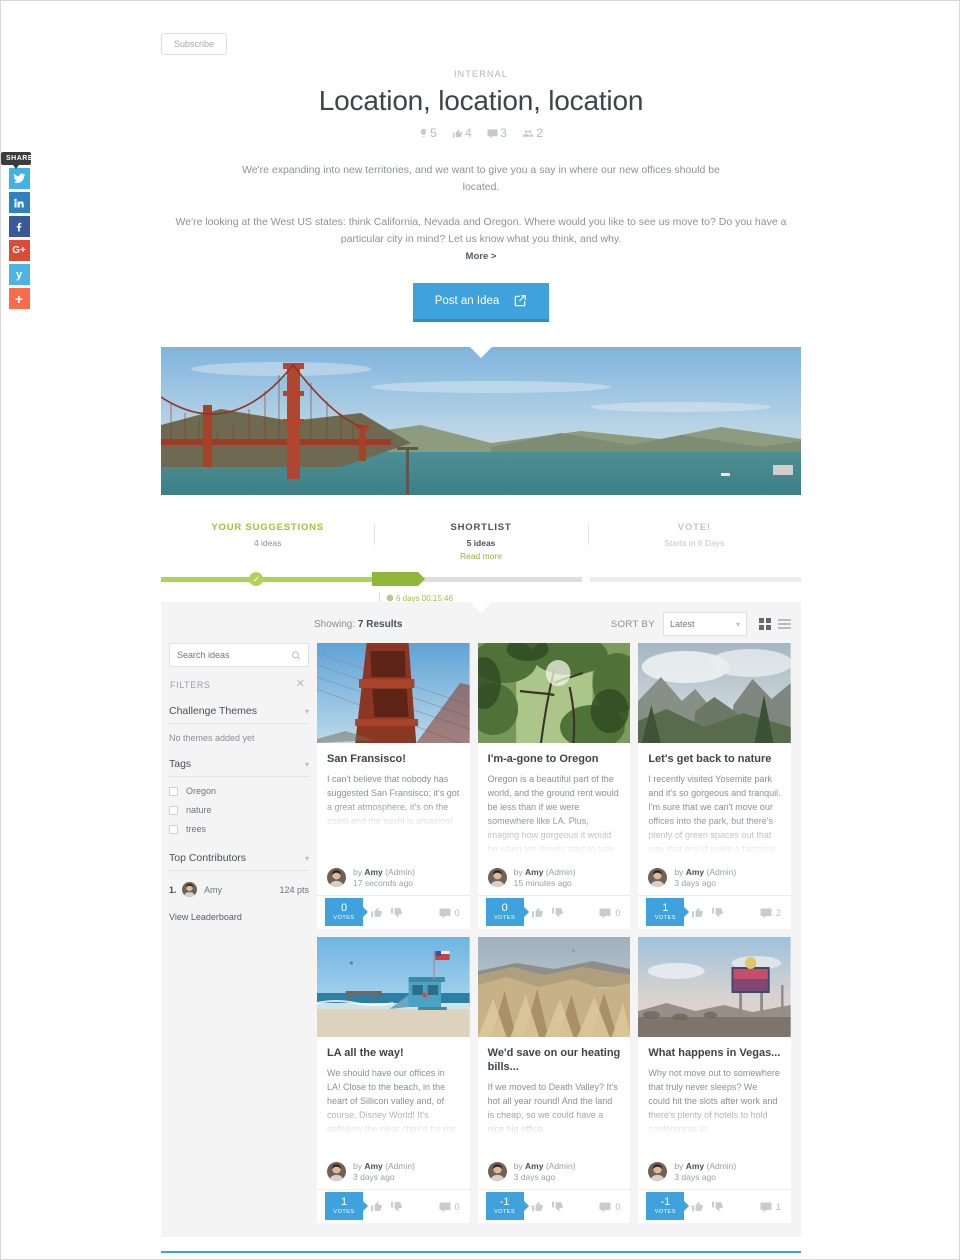 The image size is (960, 1260). I want to click on share-tab-label: SHARE, so click(17, 160).